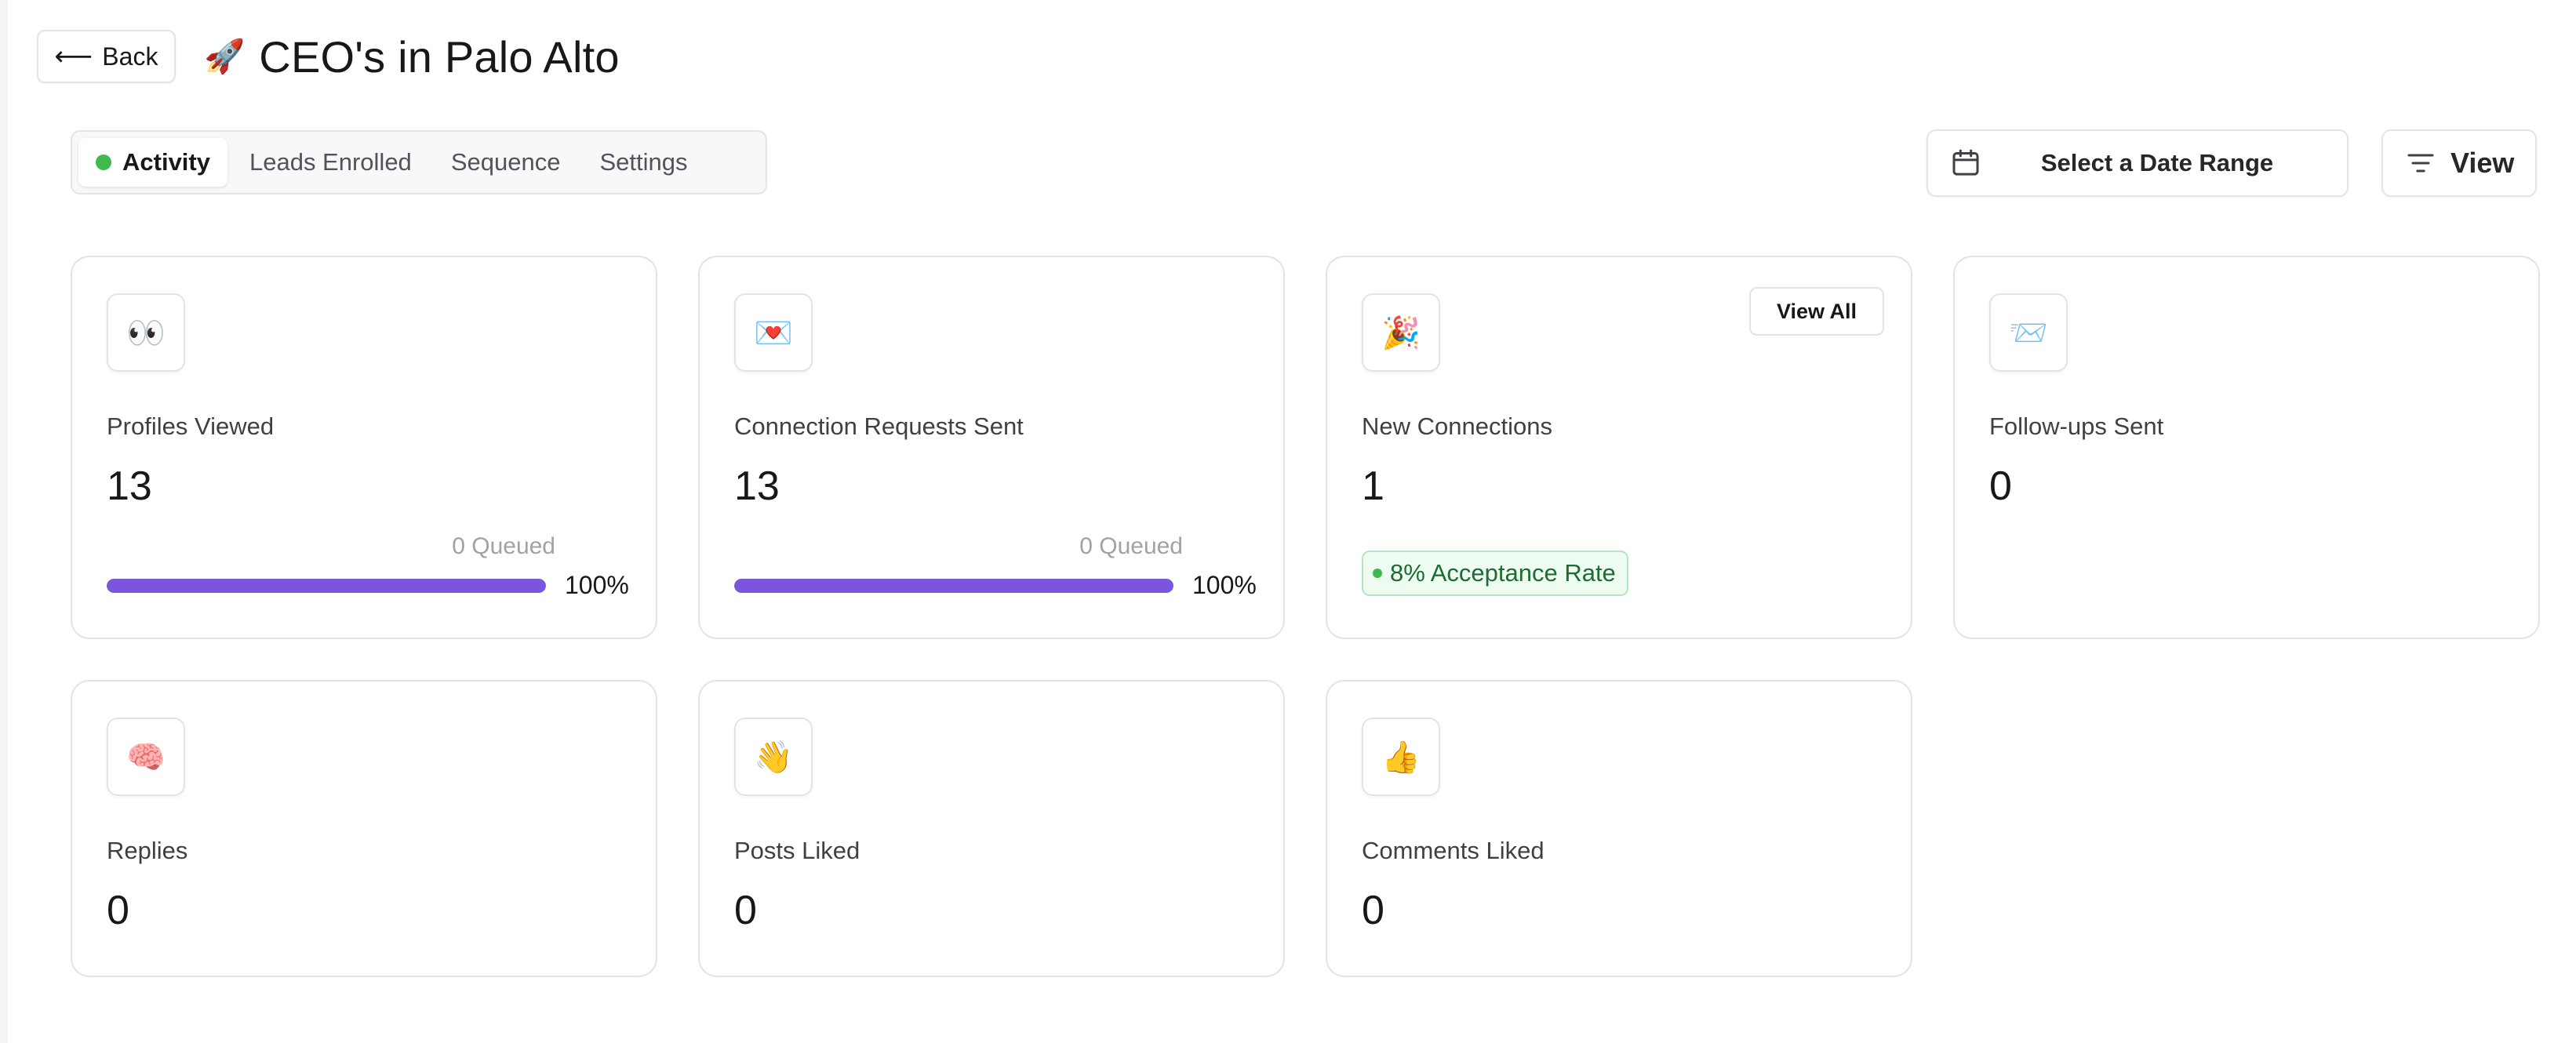 Image resolution: width=2576 pixels, height=1043 pixels. What do you see at coordinates (73, 56) in the screenshot?
I see `arrow-left-icon: ⟵` at bounding box center [73, 56].